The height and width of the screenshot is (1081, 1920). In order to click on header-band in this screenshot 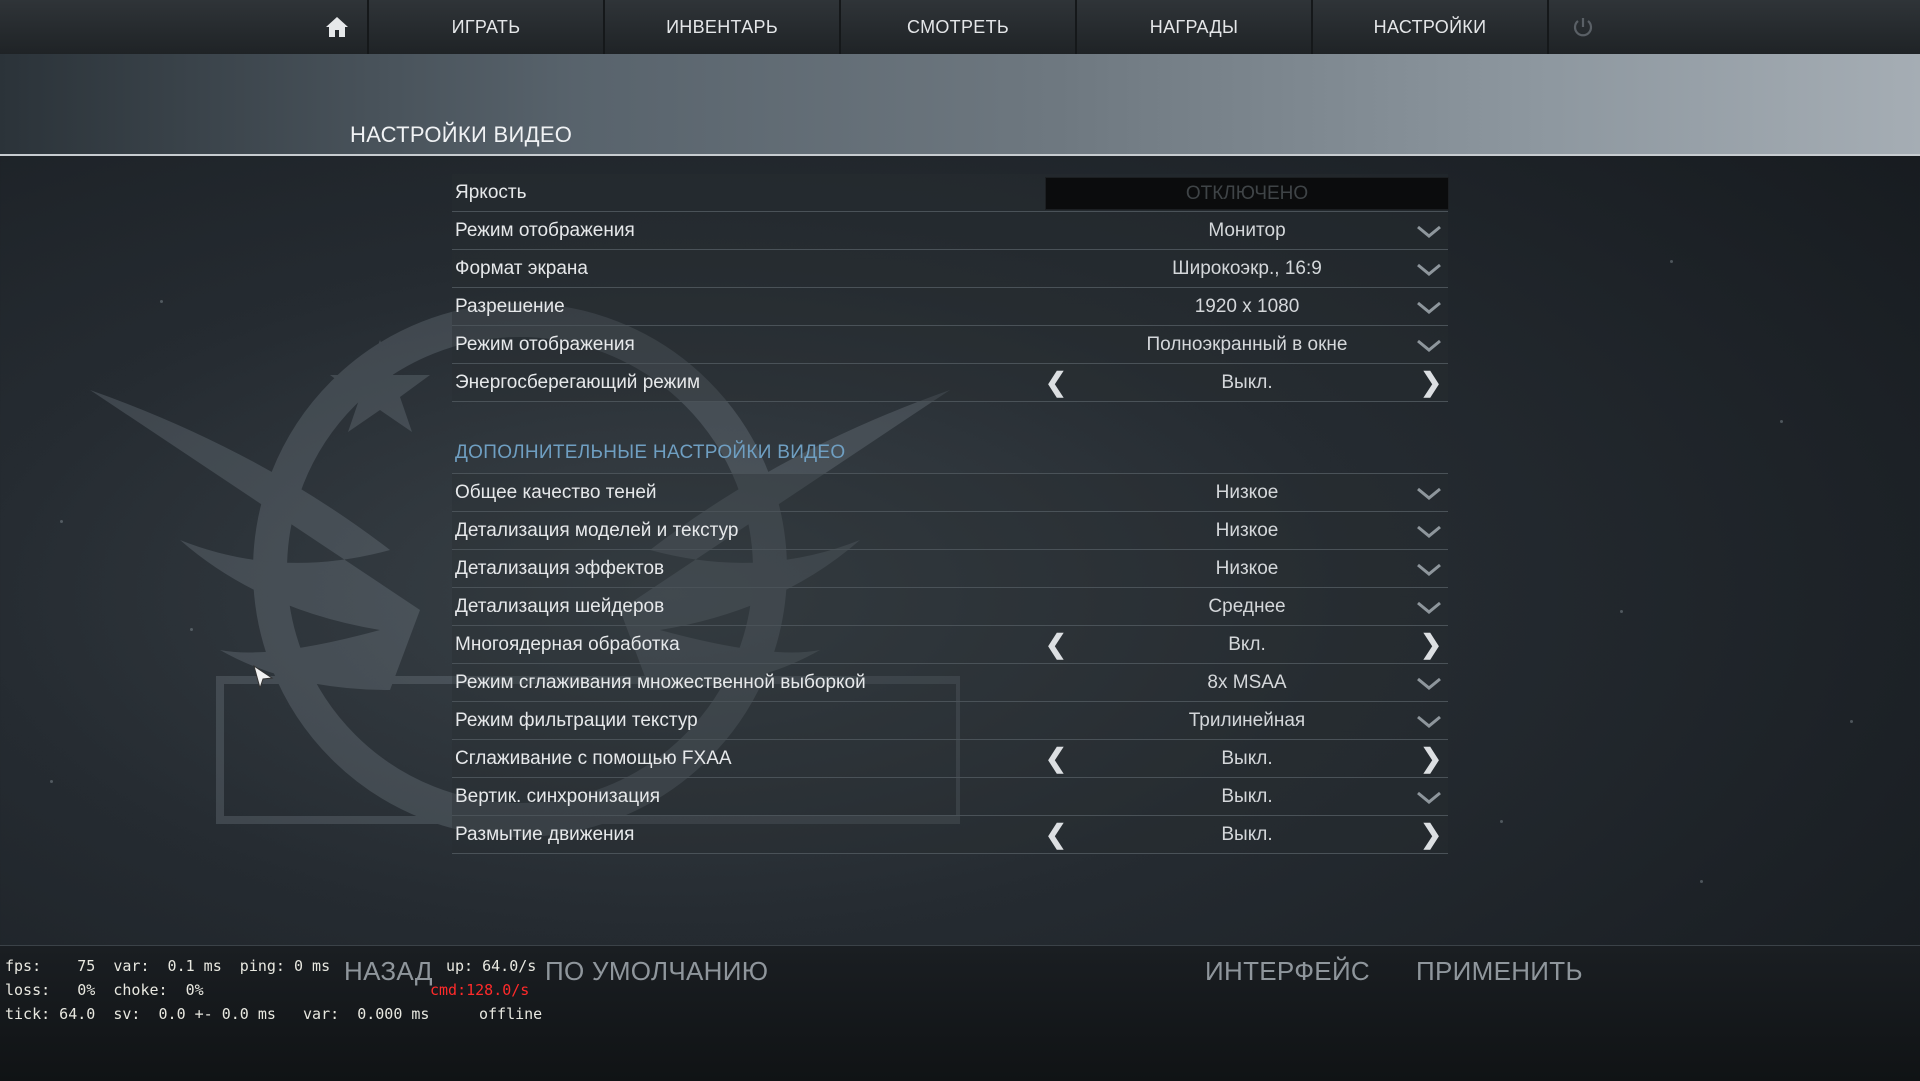, I will do `click(960, 105)`.